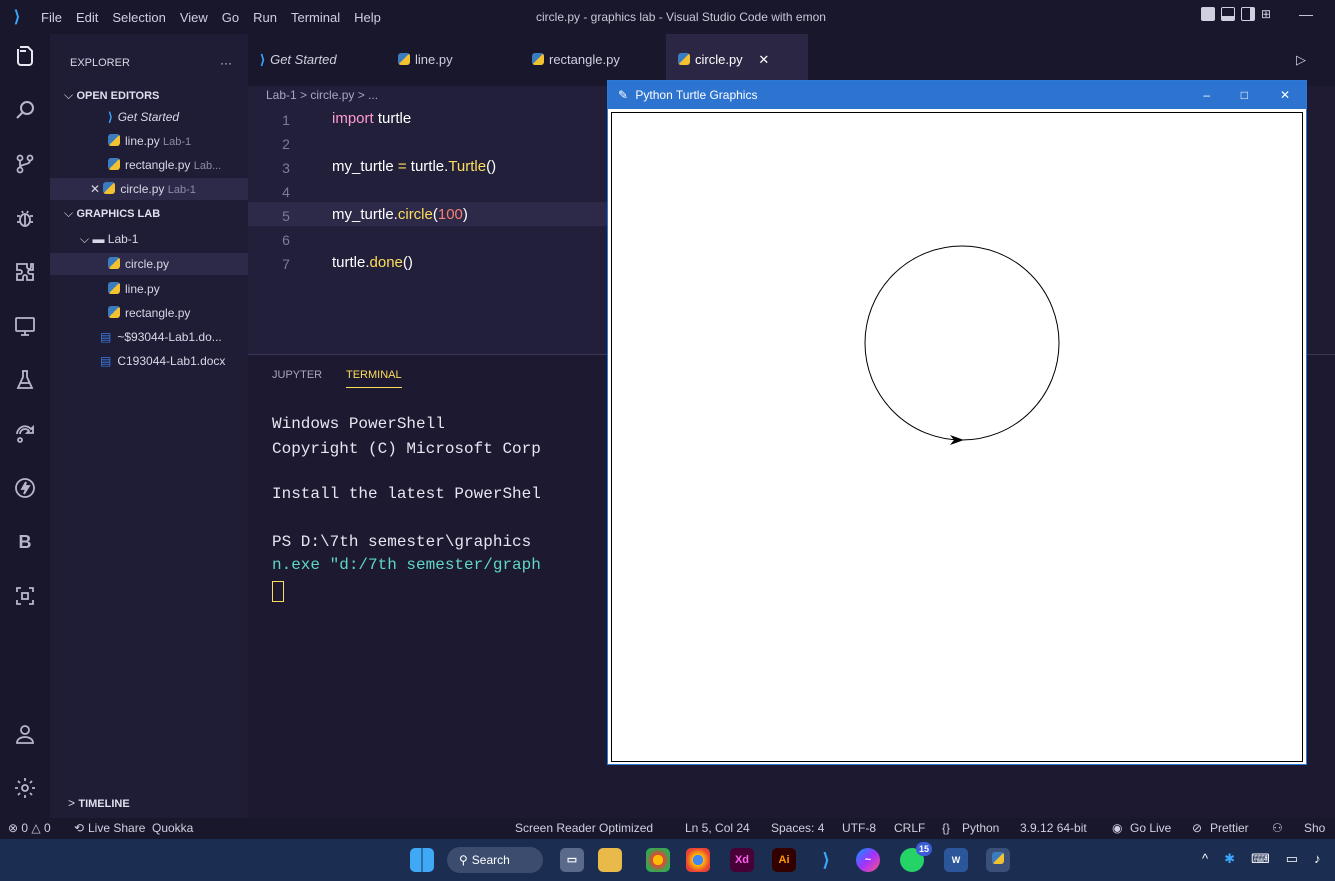 The image size is (1335, 881). What do you see at coordinates (495, 860) in the screenshot?
I see `taskbar-search: ⚲ Search` at bounding box center [495, 860].